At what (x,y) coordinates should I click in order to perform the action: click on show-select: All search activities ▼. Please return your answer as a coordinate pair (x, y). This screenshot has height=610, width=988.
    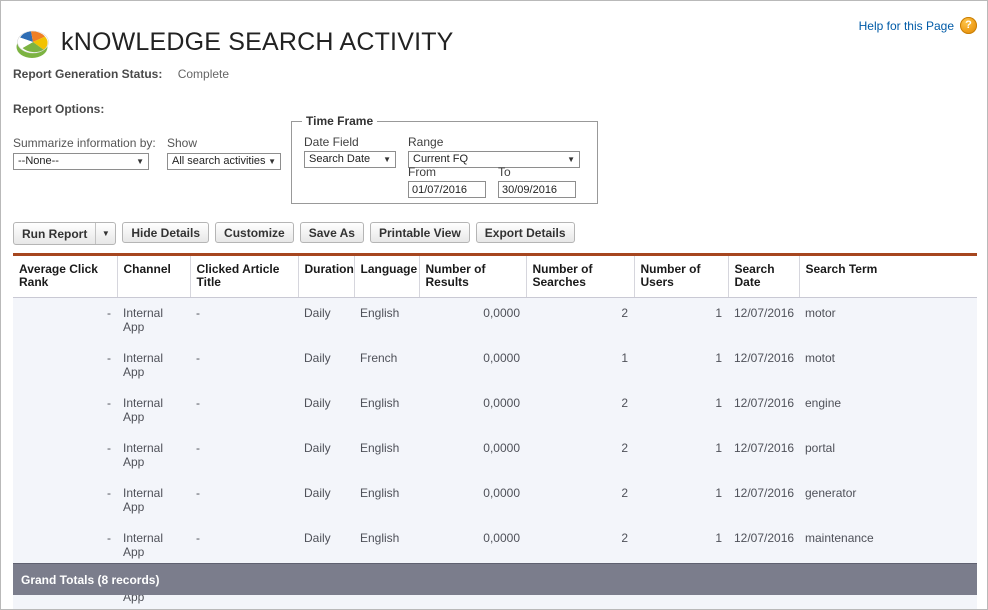
    Looking at the image, I should click on (224, 161).